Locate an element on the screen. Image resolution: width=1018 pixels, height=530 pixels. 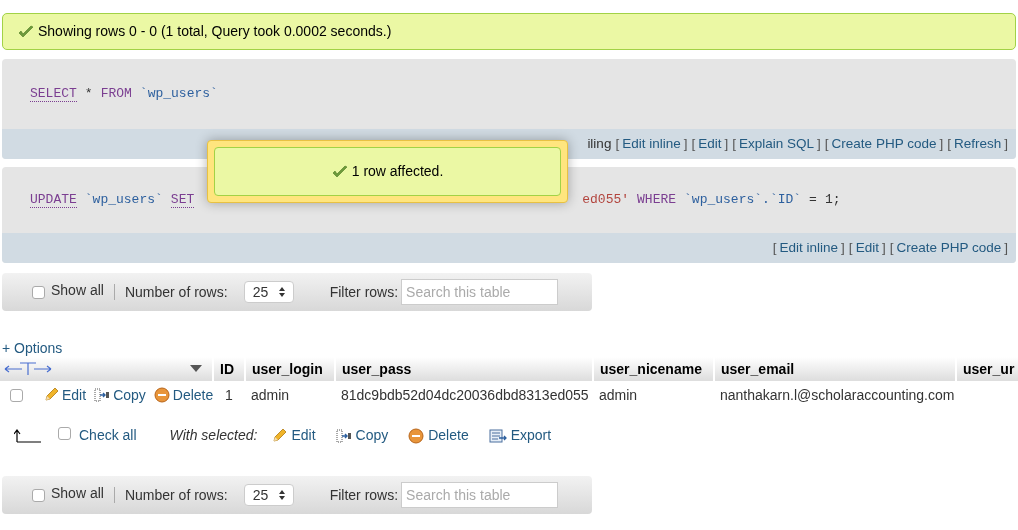
sql-keyword: WHERE is located at coordinates (657, 200).